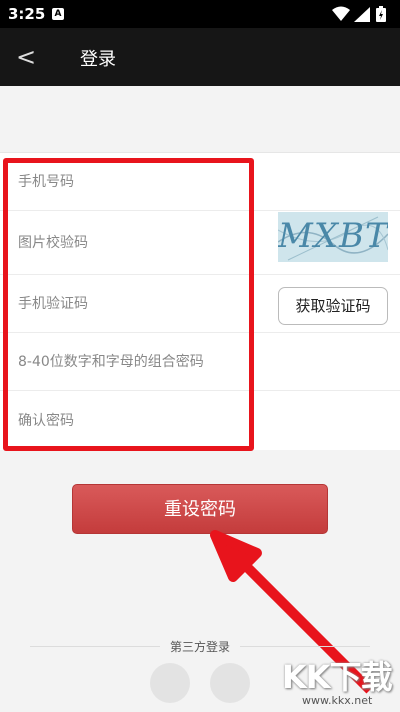  Describe the element at coordinates (31, 57) in the screenshot. I see `back-button: <` at that location.